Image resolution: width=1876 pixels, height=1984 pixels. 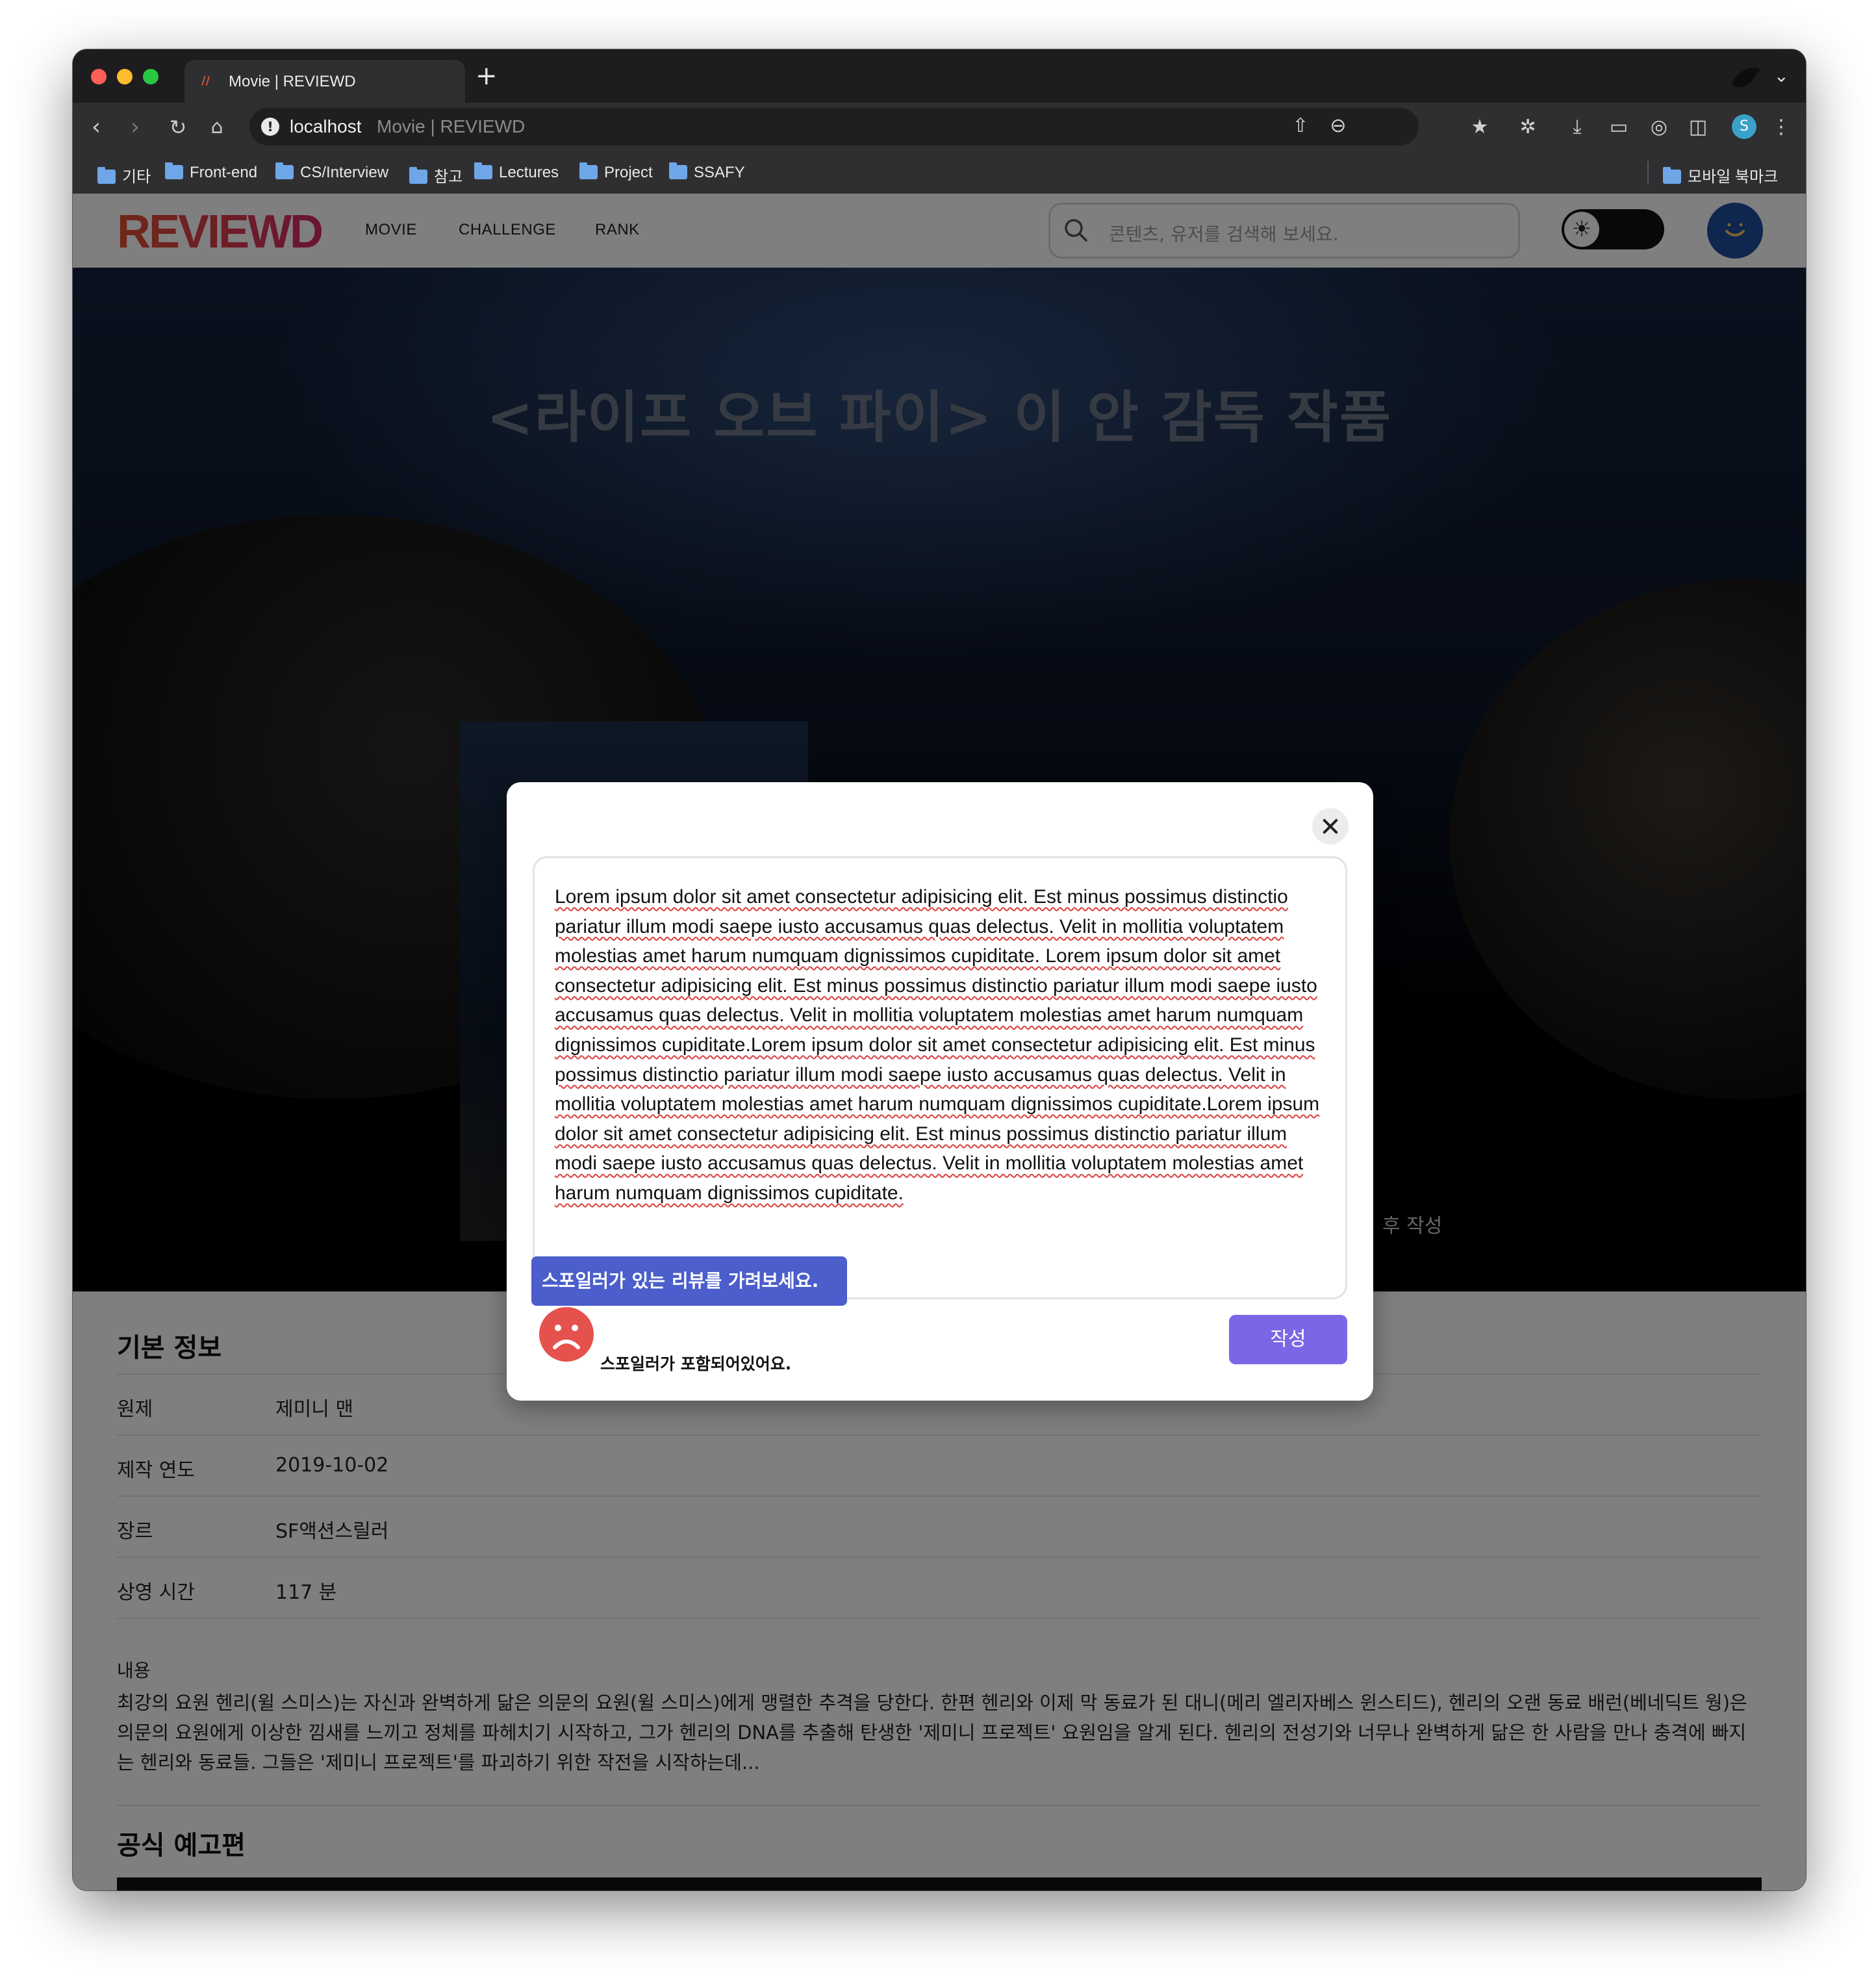 I want to click on spoiler-label: 스포일러가 포함되어있어요., so click(x=696, y=1363).